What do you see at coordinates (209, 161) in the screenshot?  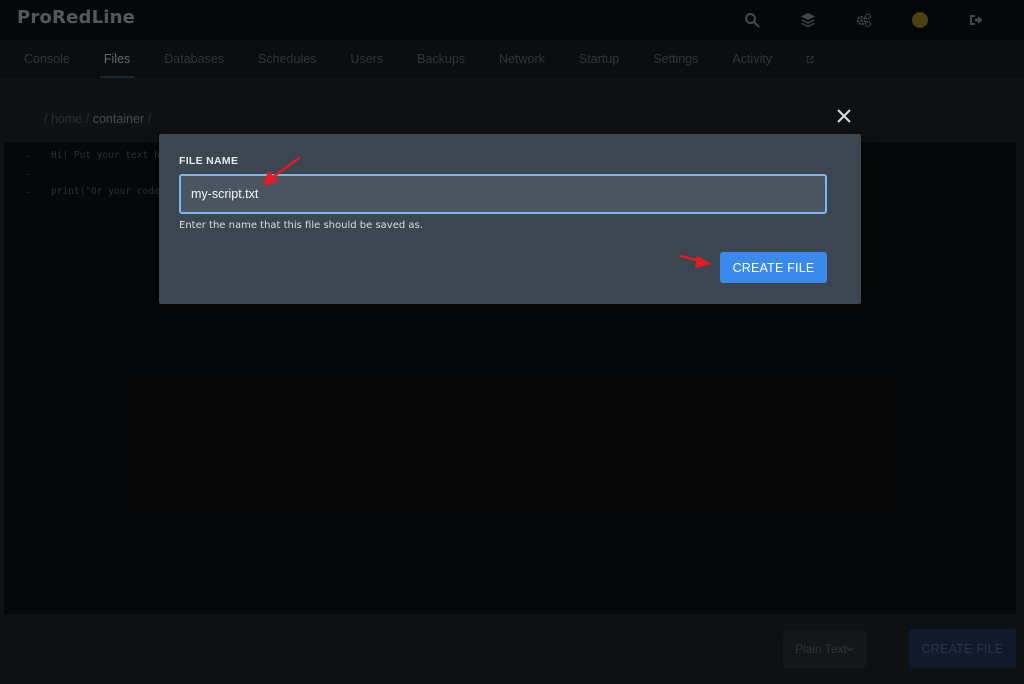 I see `file-name-label: FILE NAME` at bounding box center [209, 161].